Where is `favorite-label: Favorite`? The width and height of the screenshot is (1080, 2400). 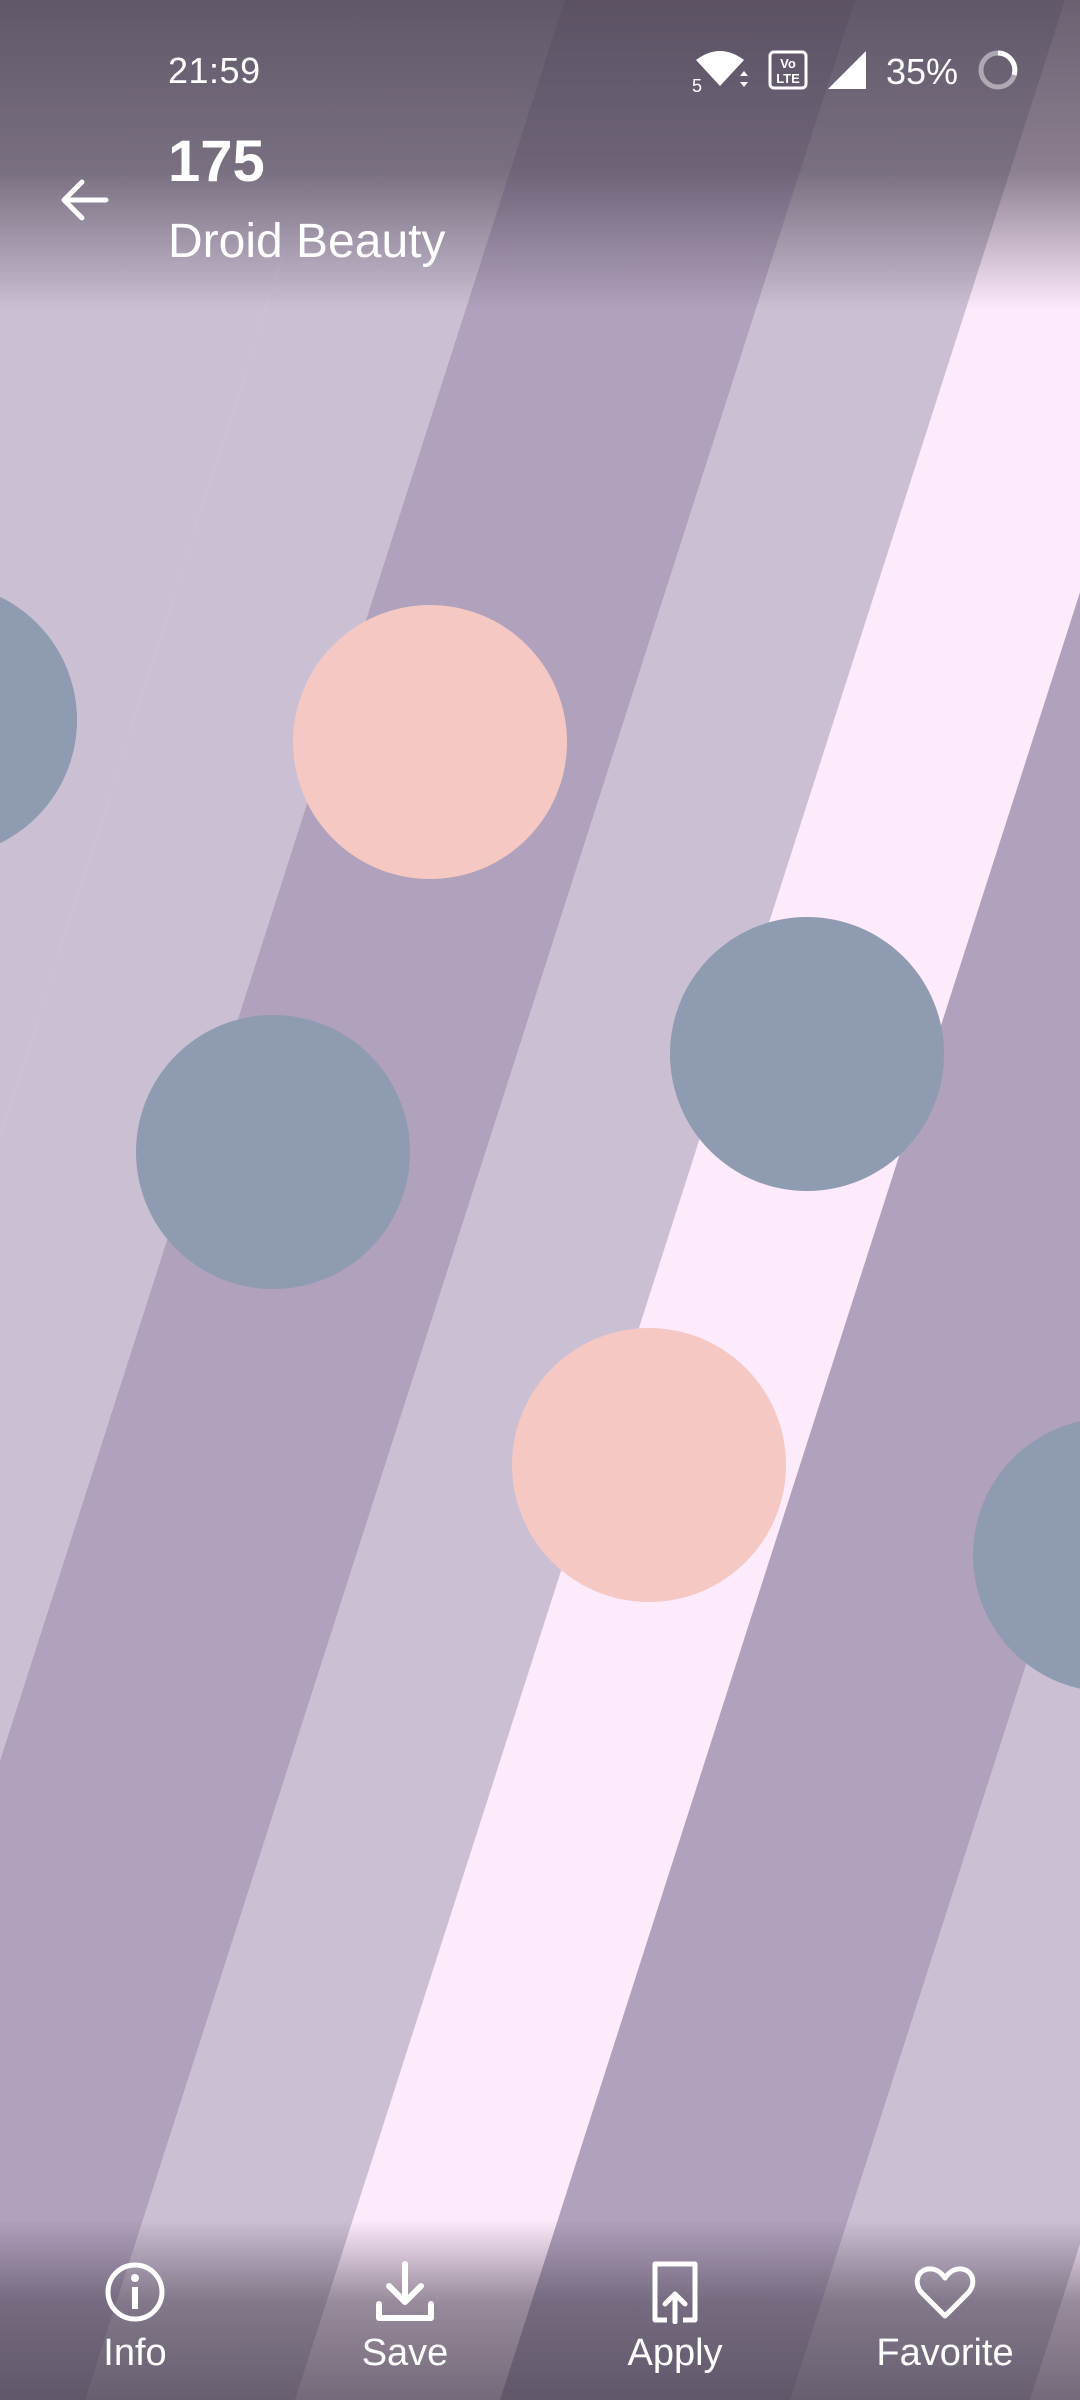
favorite-label: Favorite is located at coordinates (945, 2353).